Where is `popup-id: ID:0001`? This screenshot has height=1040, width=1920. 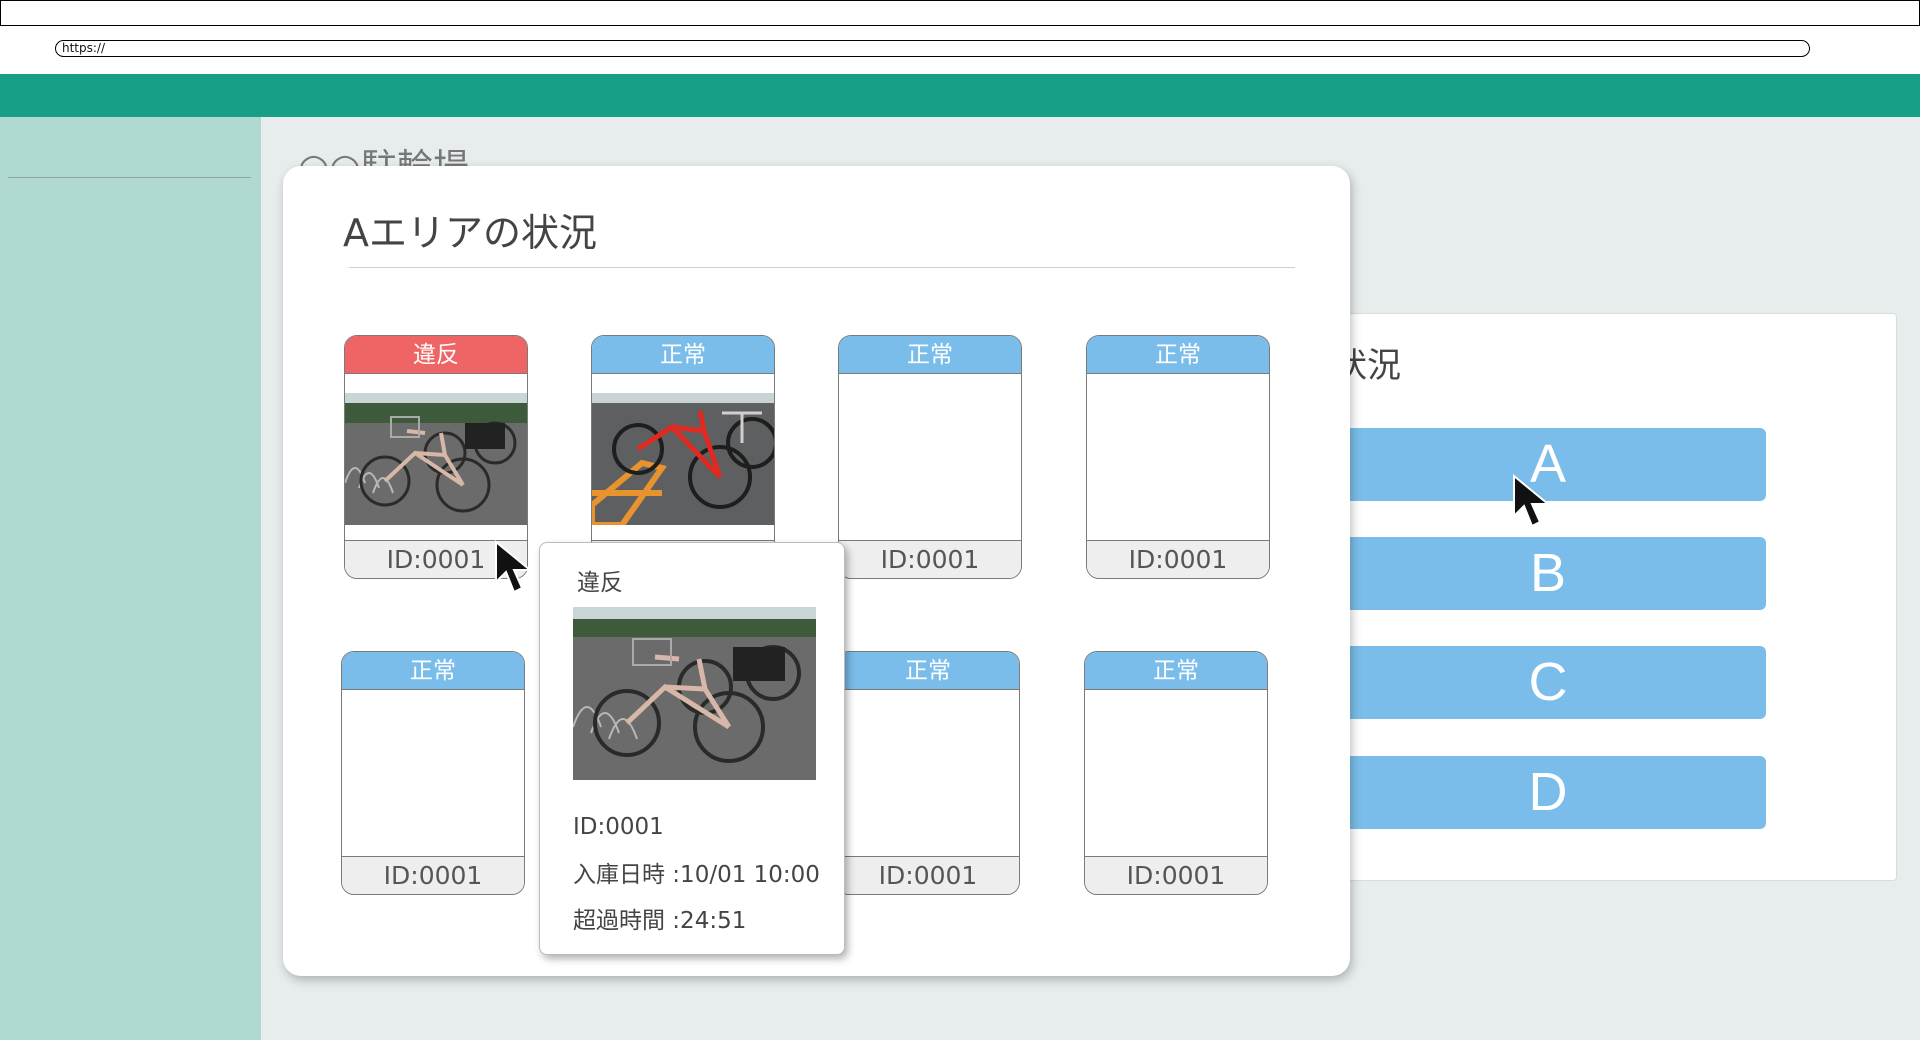 popup-id: ID:0001 is located at coordinates (618, 827).